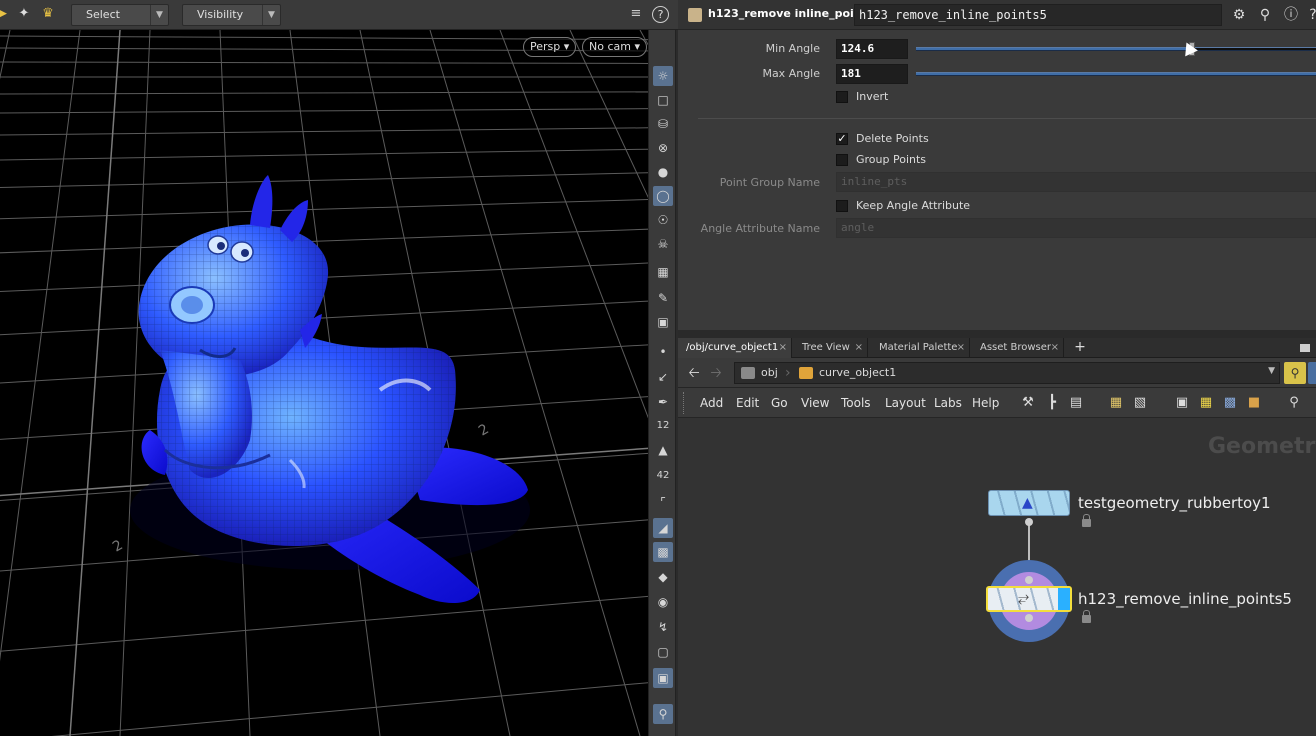  What do you see at coordinates (1291, 15) in the screenshot?
I see `info-icon: ⓘ` at bounding box center [1291, 15].